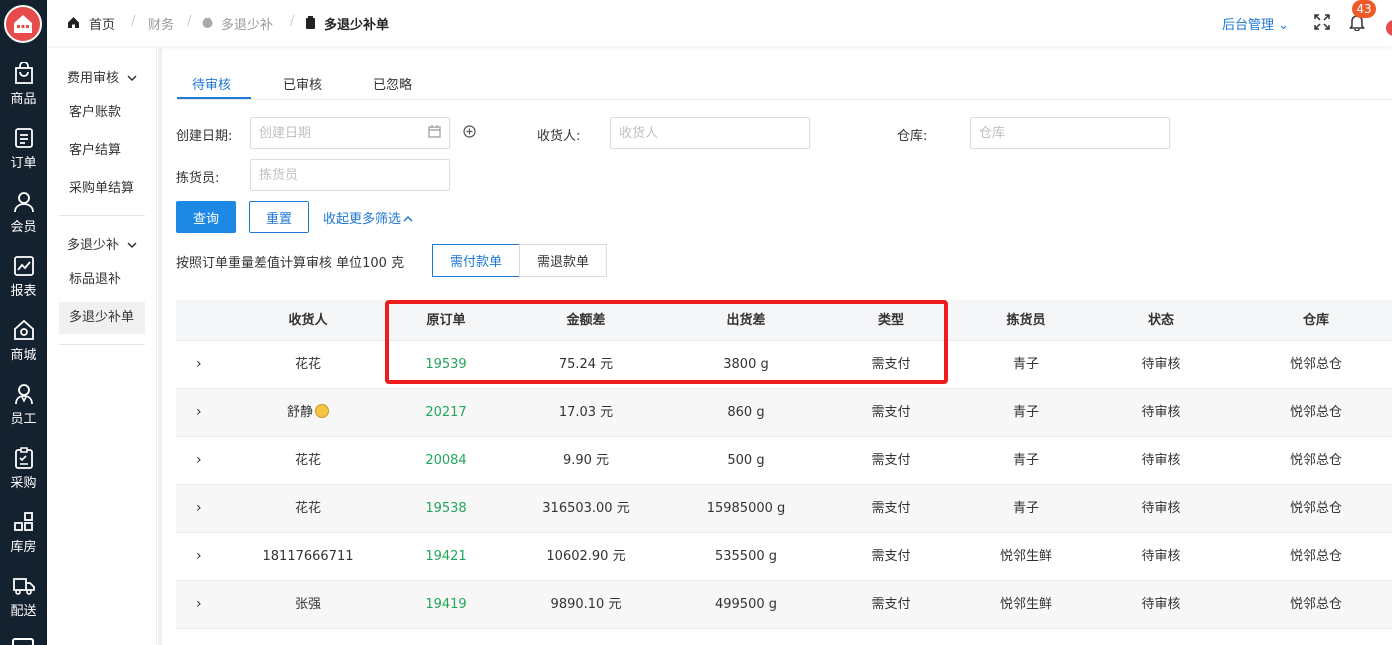 The image size is (1392, 645). Describe the element at coordinates (476, 260) in the screenshot. I see `toggle-pay-orders: 需付款单` at that location.